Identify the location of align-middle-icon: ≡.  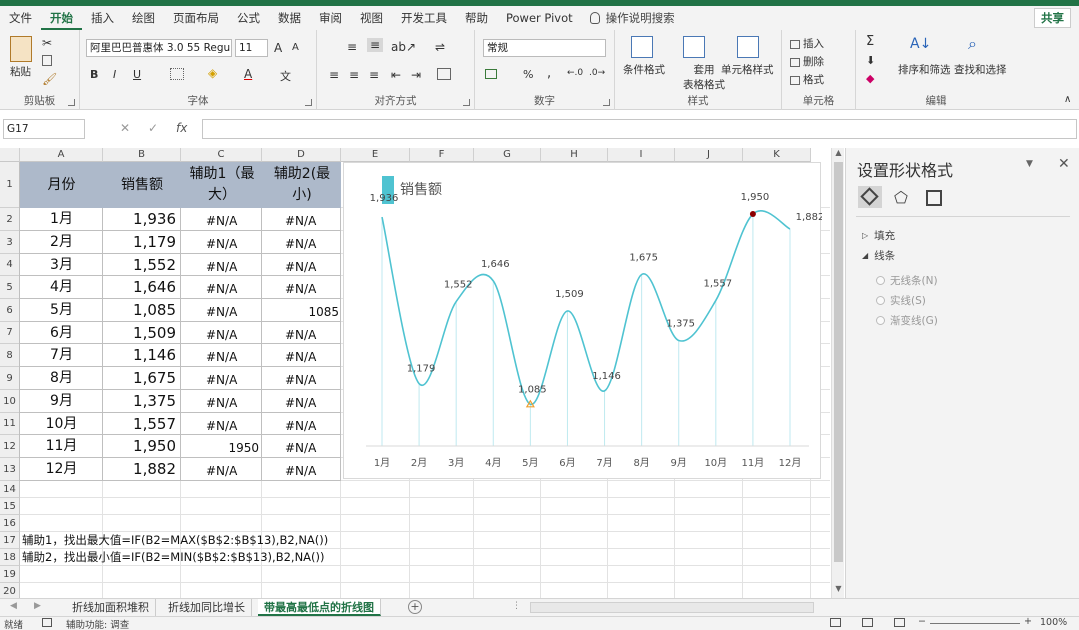
(375, 45).